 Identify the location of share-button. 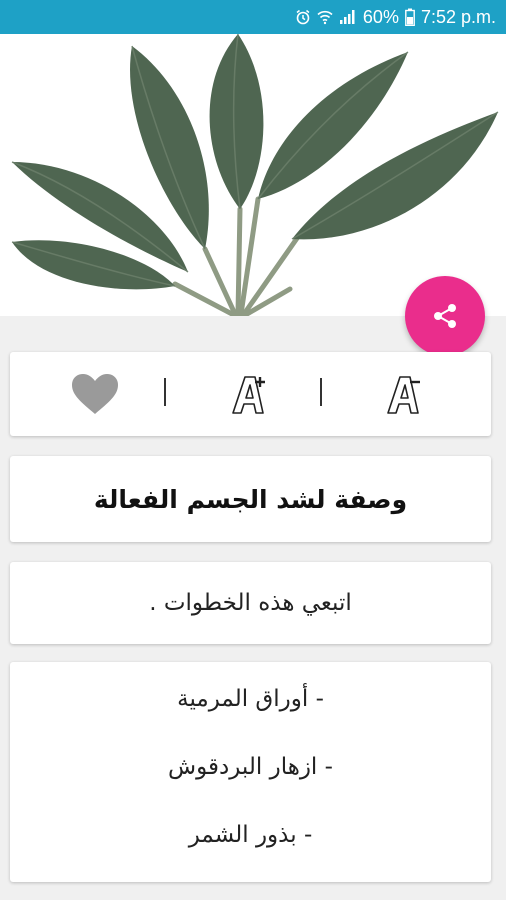
(445, 316).